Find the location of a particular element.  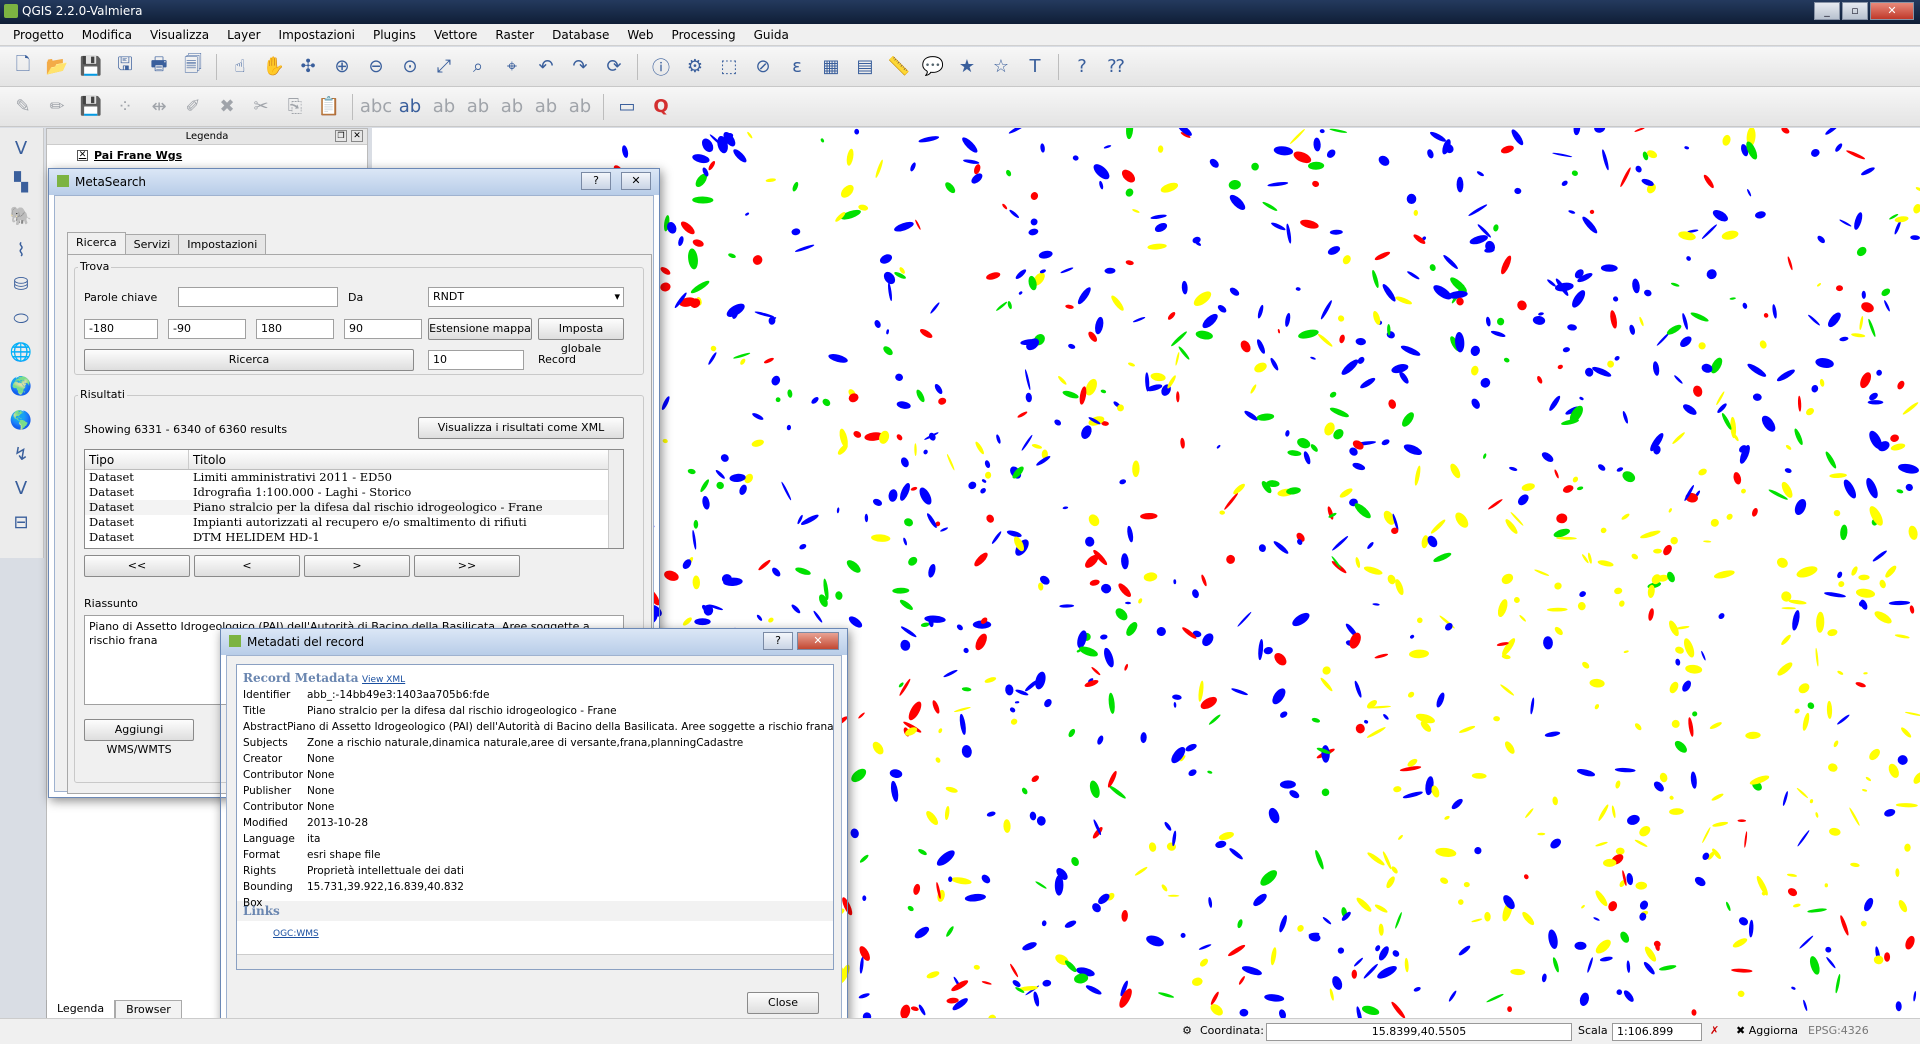

messages-icon: ⚙ is located at coordinates (1187, 1032).